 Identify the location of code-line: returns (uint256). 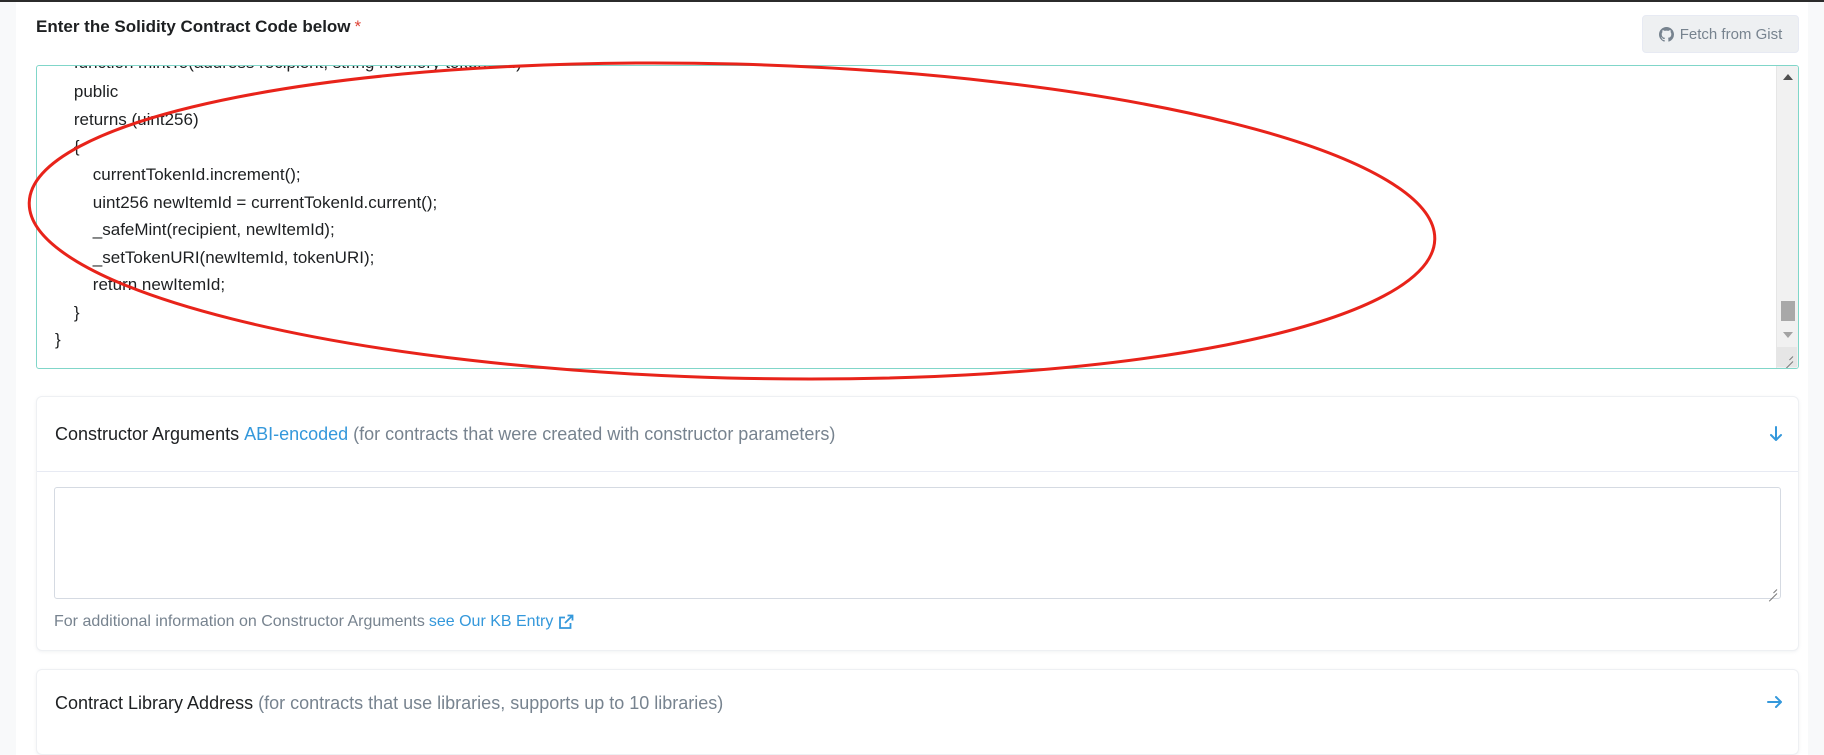
(127, 119).